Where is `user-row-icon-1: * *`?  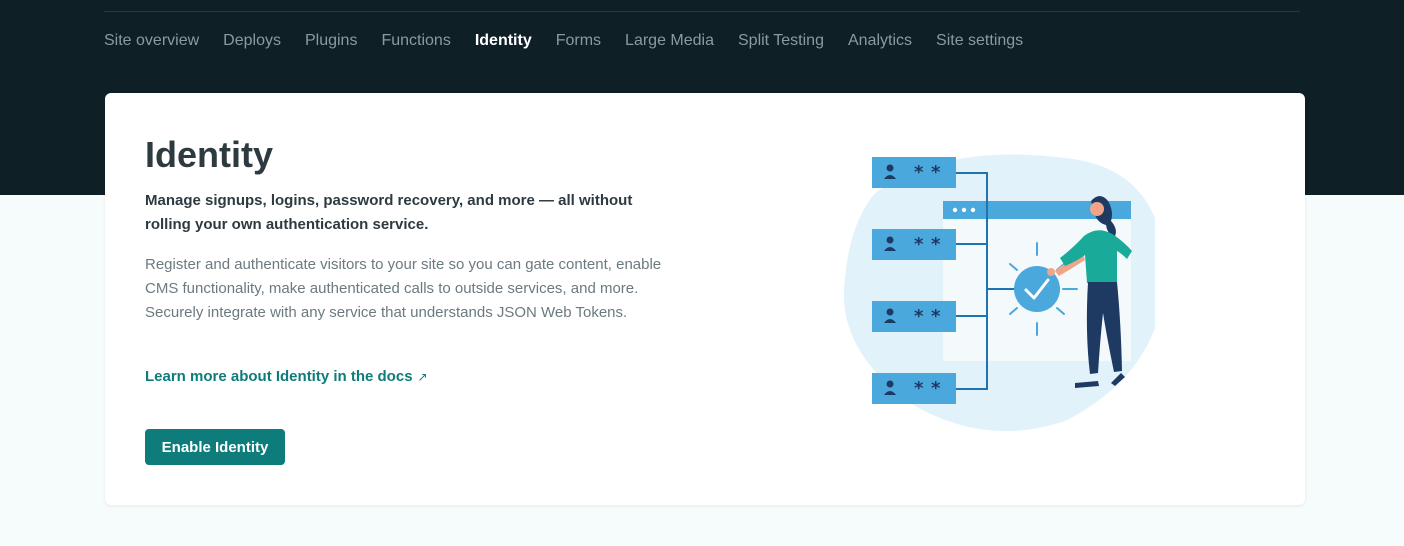
user-row-icon-1: * * is located at coordinates (914, 172).